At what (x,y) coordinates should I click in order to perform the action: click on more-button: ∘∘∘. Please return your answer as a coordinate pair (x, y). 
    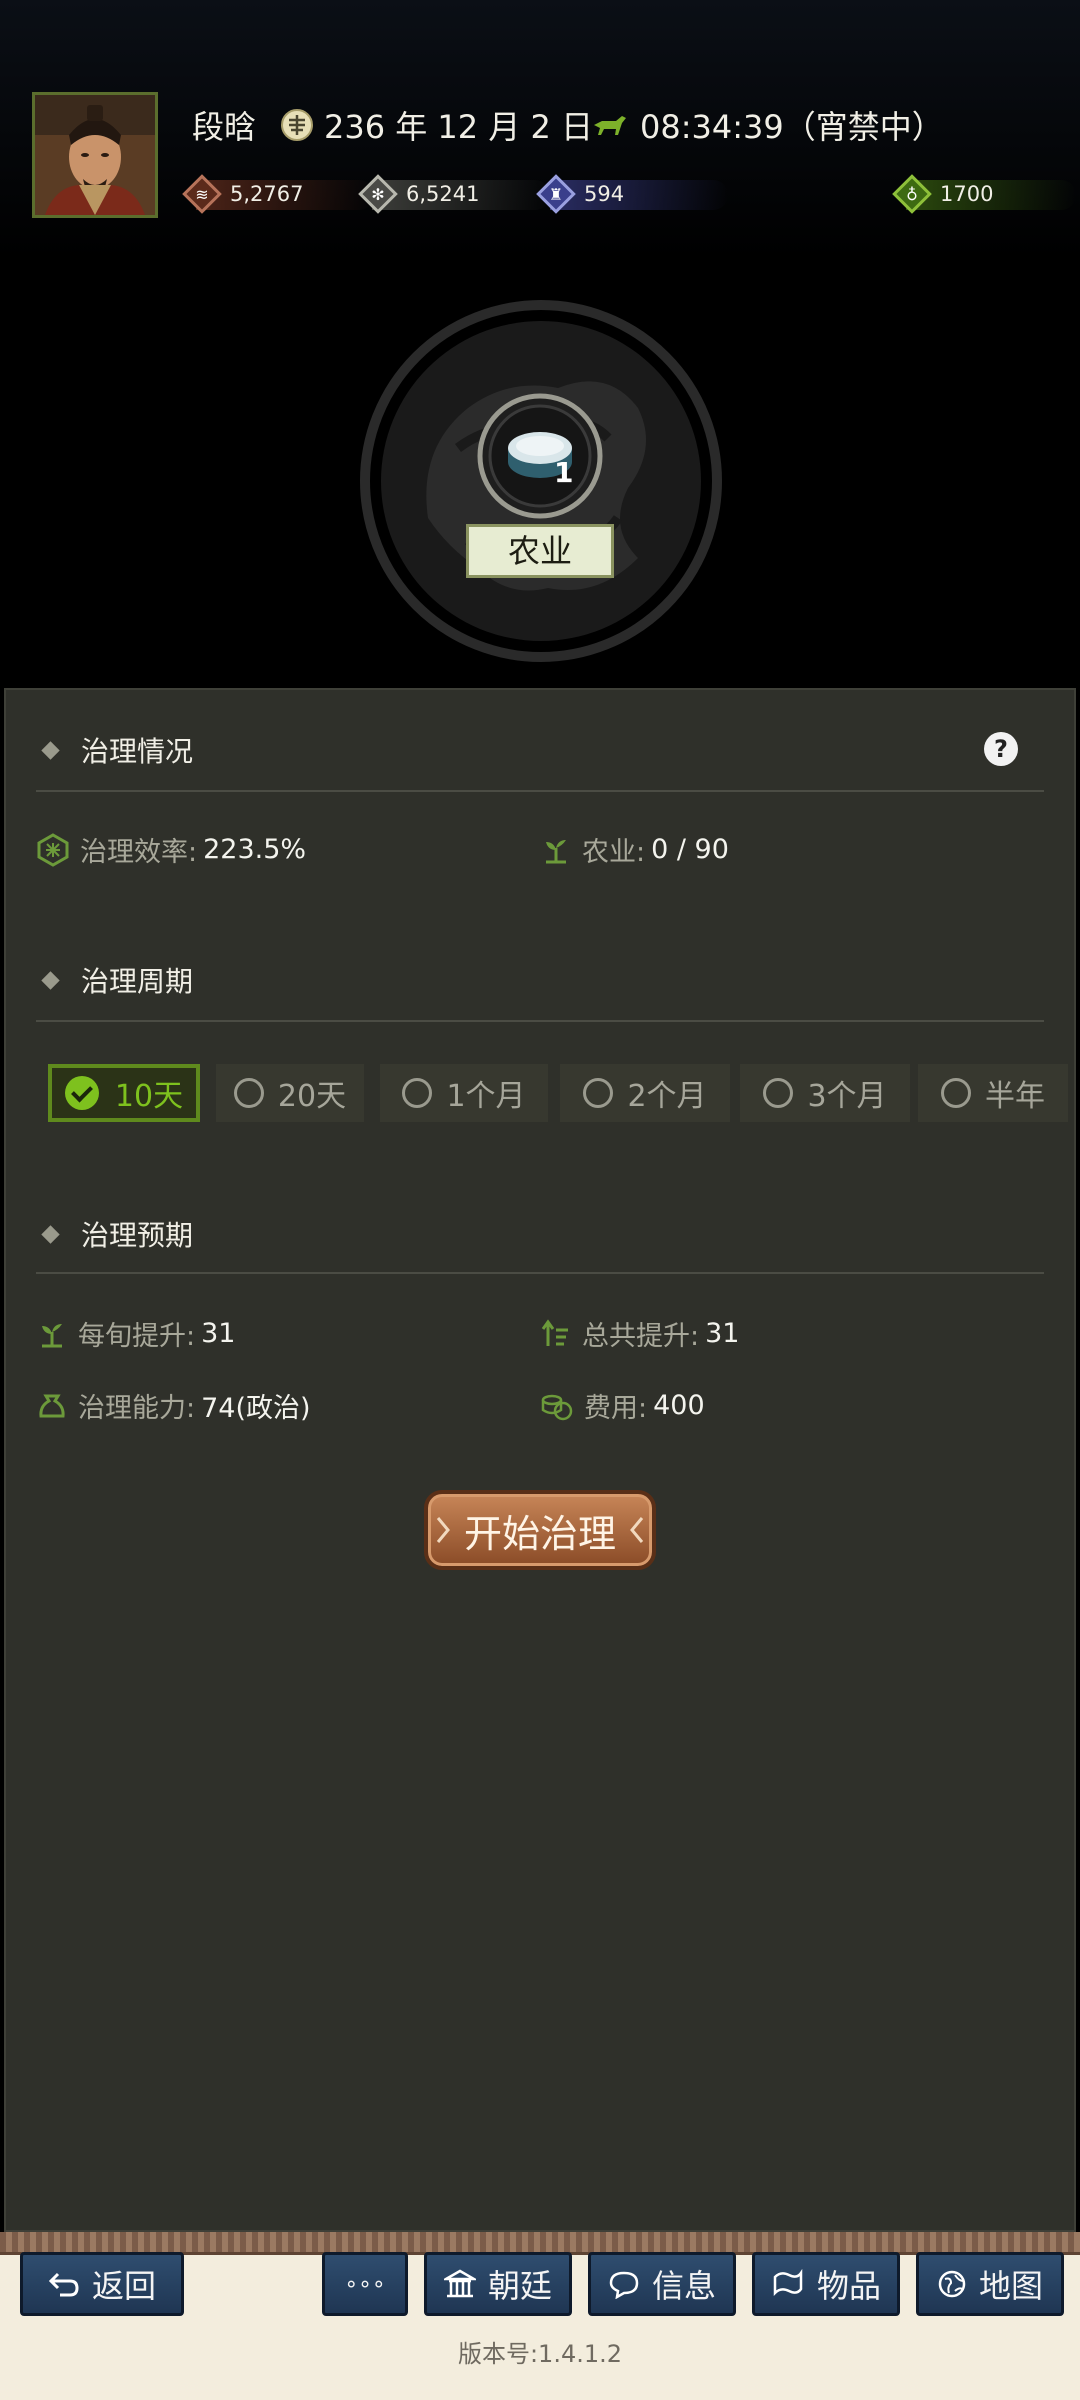
    Looking at the image, I should click on (365, 2284).